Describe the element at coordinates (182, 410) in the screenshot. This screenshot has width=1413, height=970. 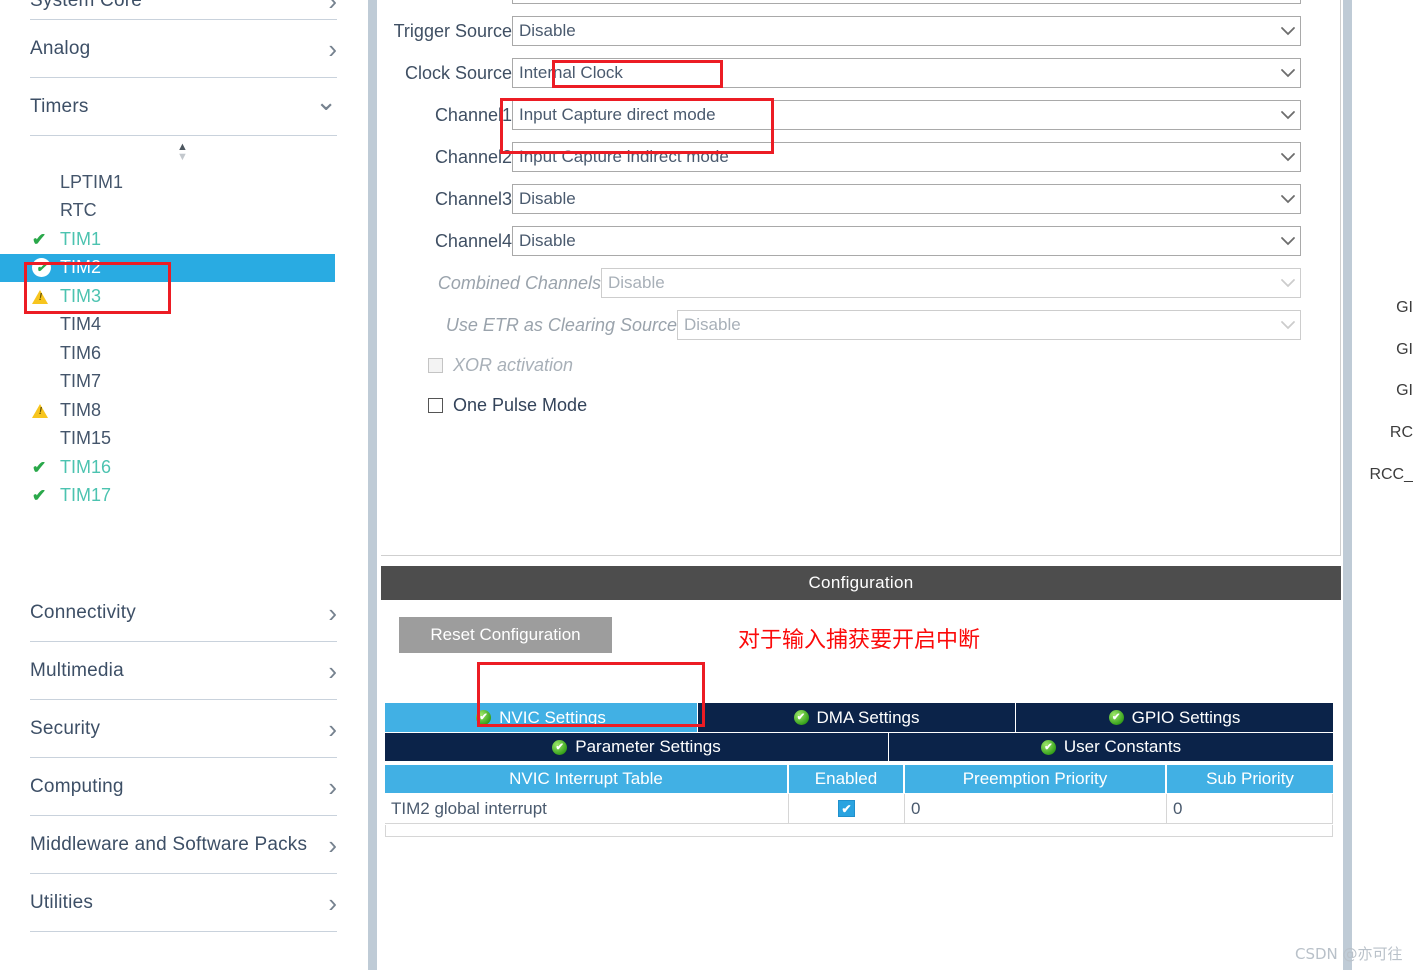
I see `sidebar-item-tim8: TIM8` at that location.